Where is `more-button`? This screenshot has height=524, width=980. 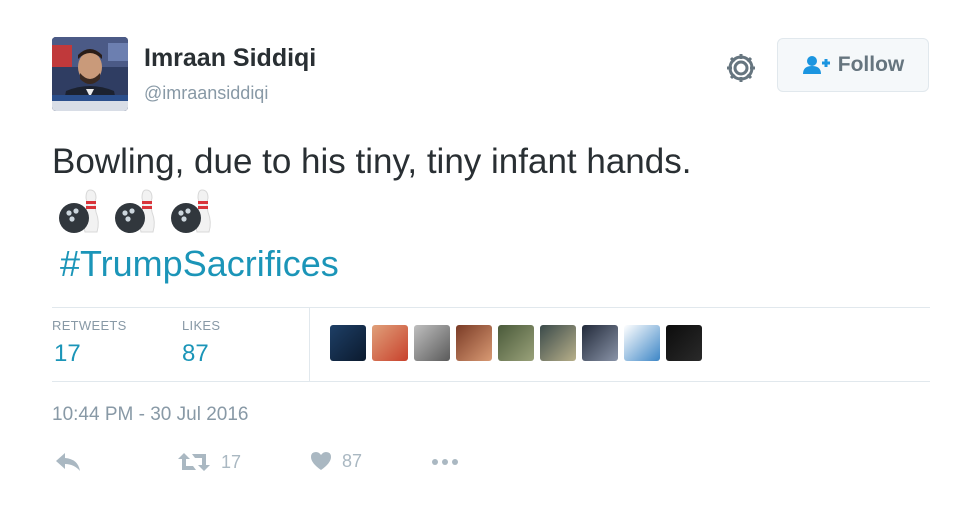 more-button is located at coordinates (445, 462).